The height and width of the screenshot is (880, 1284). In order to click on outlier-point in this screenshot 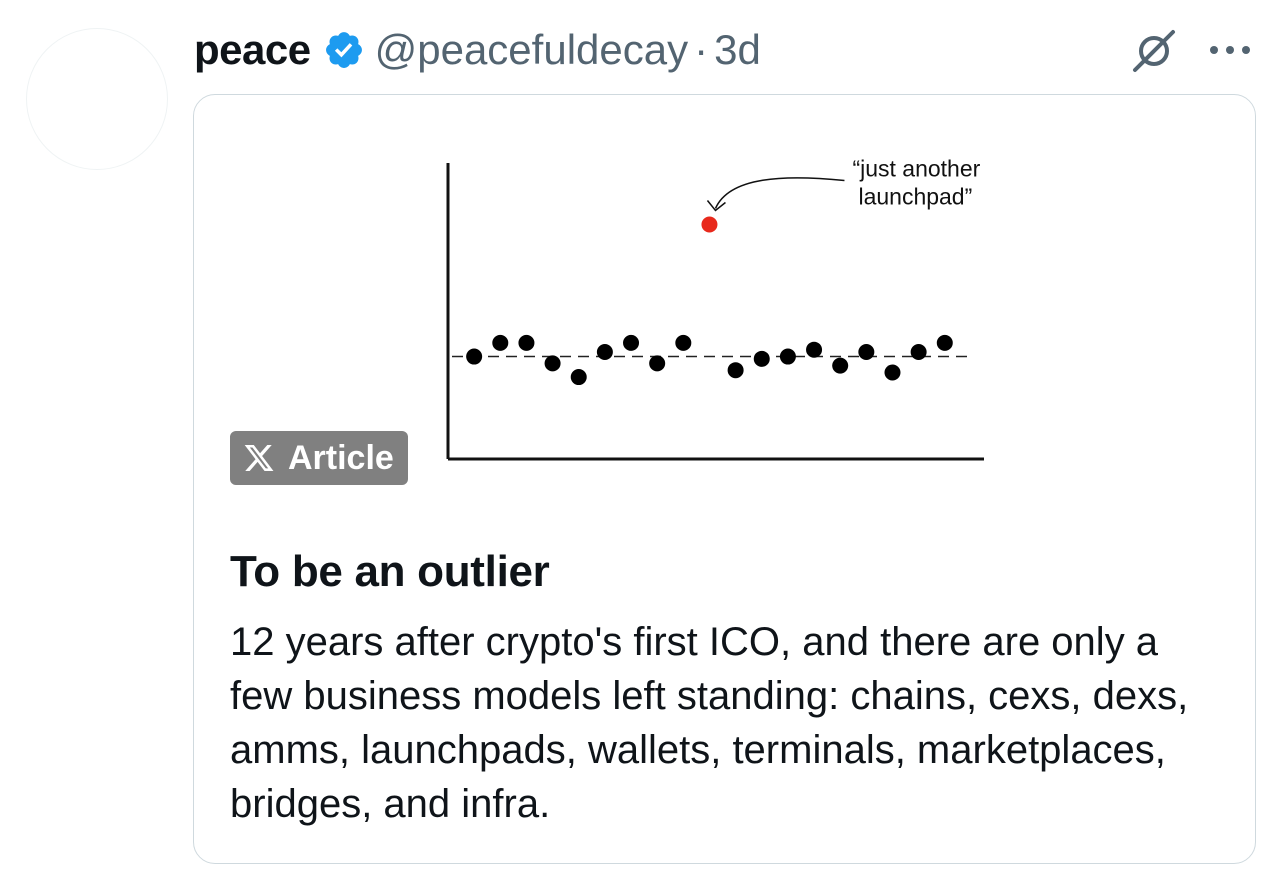, I will do `click(709, 224)`.